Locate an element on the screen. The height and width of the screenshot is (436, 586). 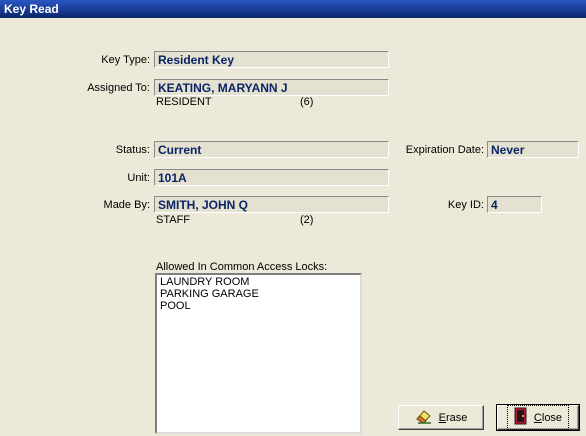
close-button: Close is located at coordinates (538, 417).